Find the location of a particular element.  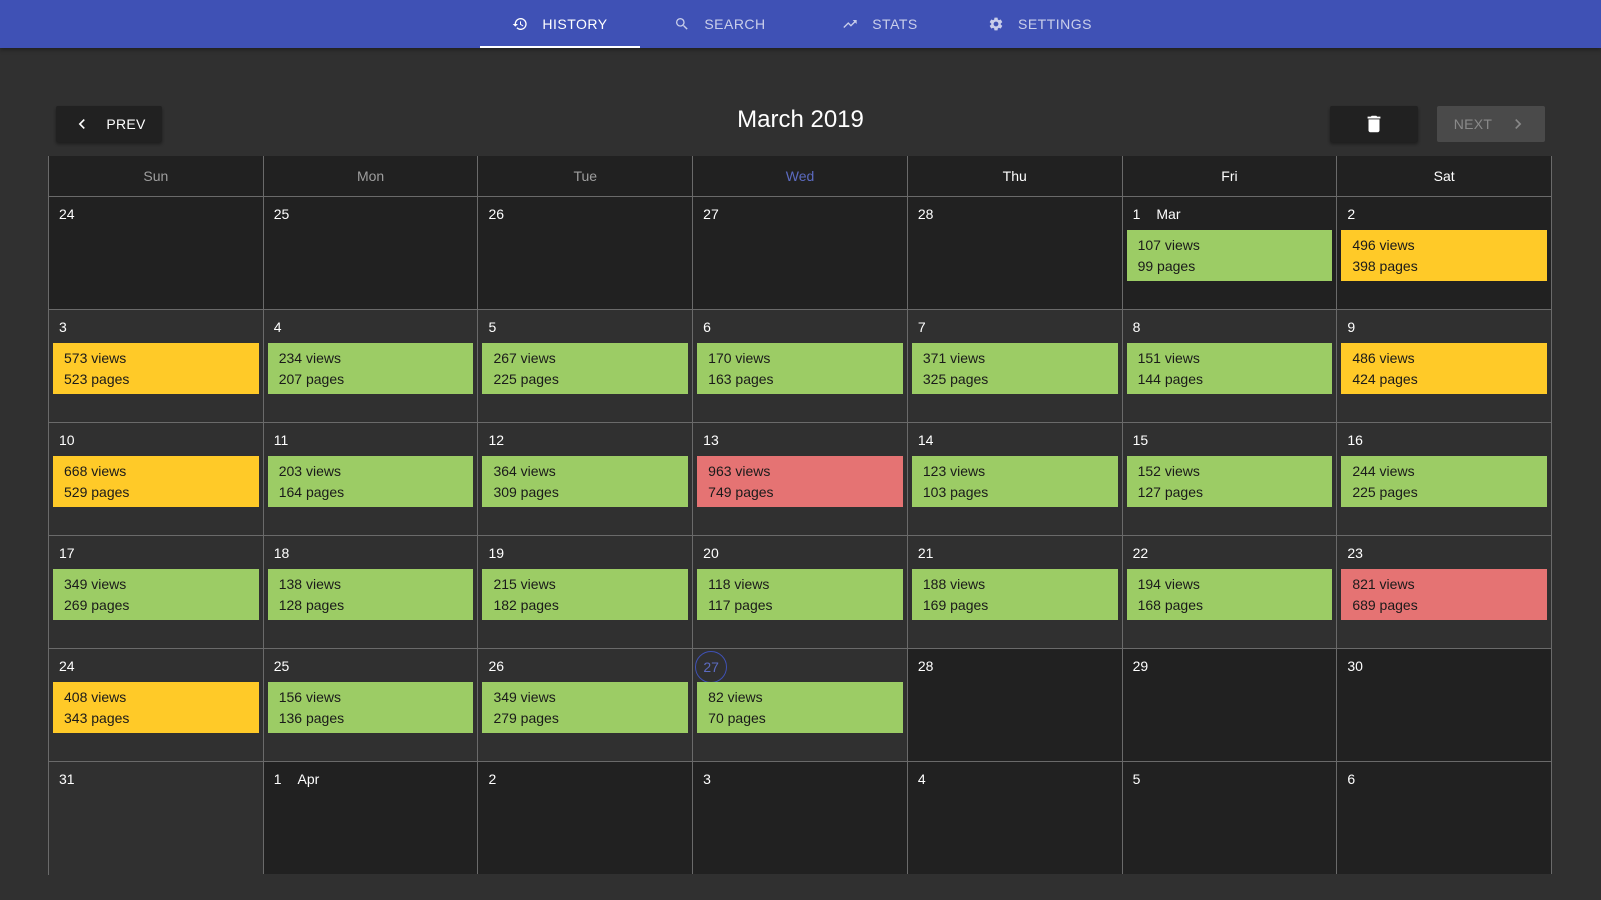

calendar-day: 11 203 views 164 pages is located at coordinates (371, 479).